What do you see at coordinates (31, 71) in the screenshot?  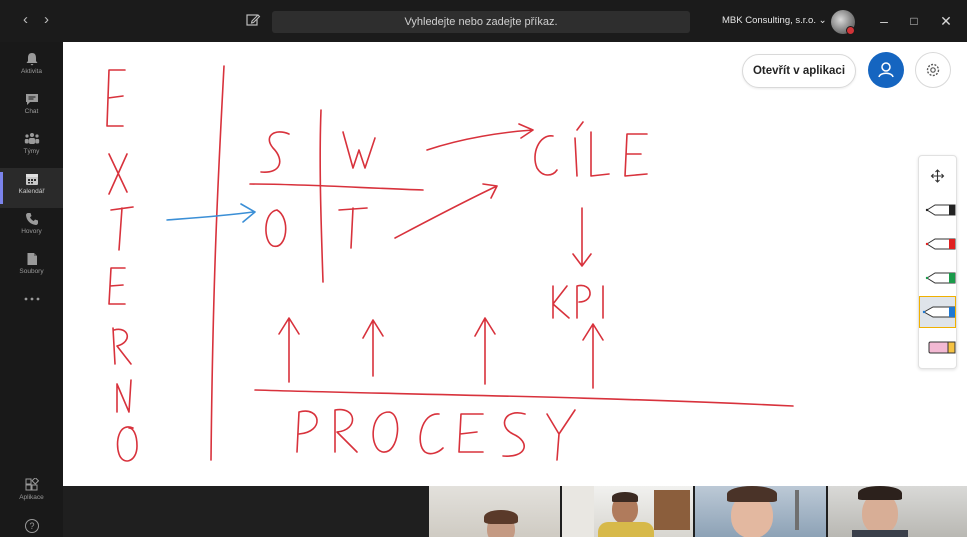 I see `rail-item-label: Aktivita` at bounding box center [31, 71].